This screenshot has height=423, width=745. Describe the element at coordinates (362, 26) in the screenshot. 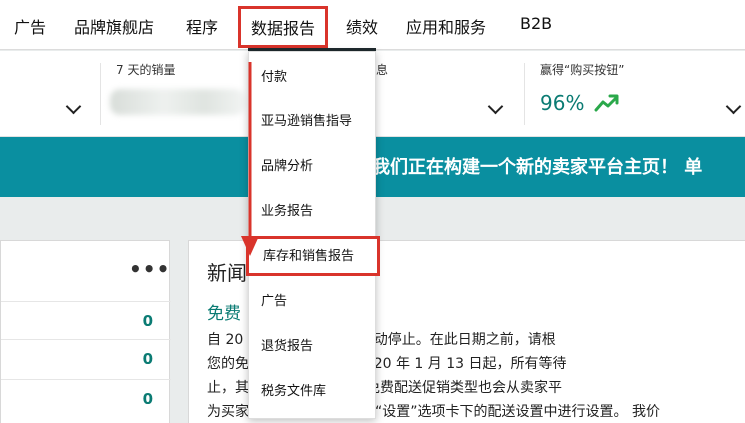

I see `nav-item-performance: 绩效` at that location.